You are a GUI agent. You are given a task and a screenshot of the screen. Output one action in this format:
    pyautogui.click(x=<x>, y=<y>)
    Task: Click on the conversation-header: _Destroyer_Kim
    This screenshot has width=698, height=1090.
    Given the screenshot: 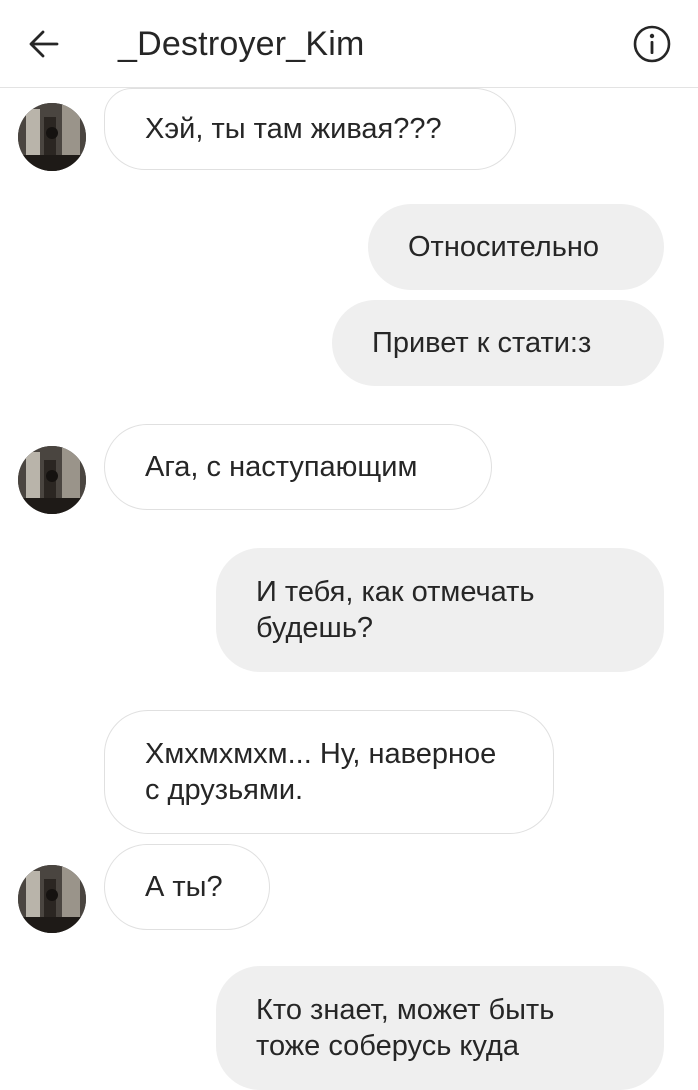 What is the action you would take?
    pyautogui.click(x=349, y=44)
    